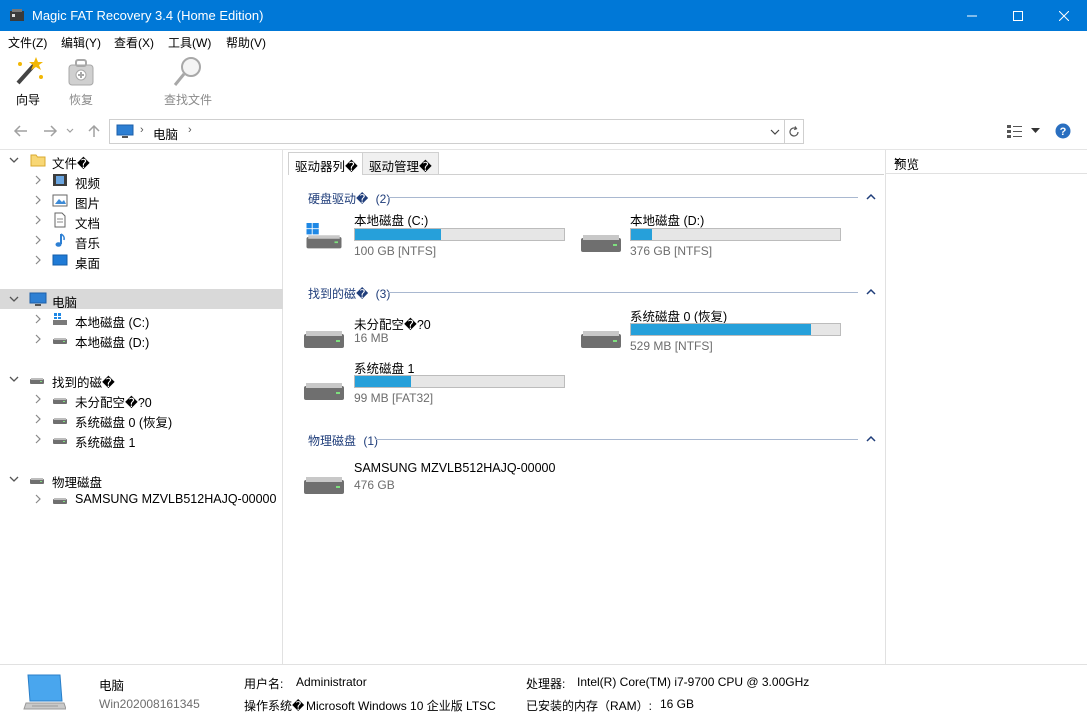 This screenshot has width=1087, height=722. I want to click on tree-node-unallocated: 未分配空�?0, so click(141, 399).